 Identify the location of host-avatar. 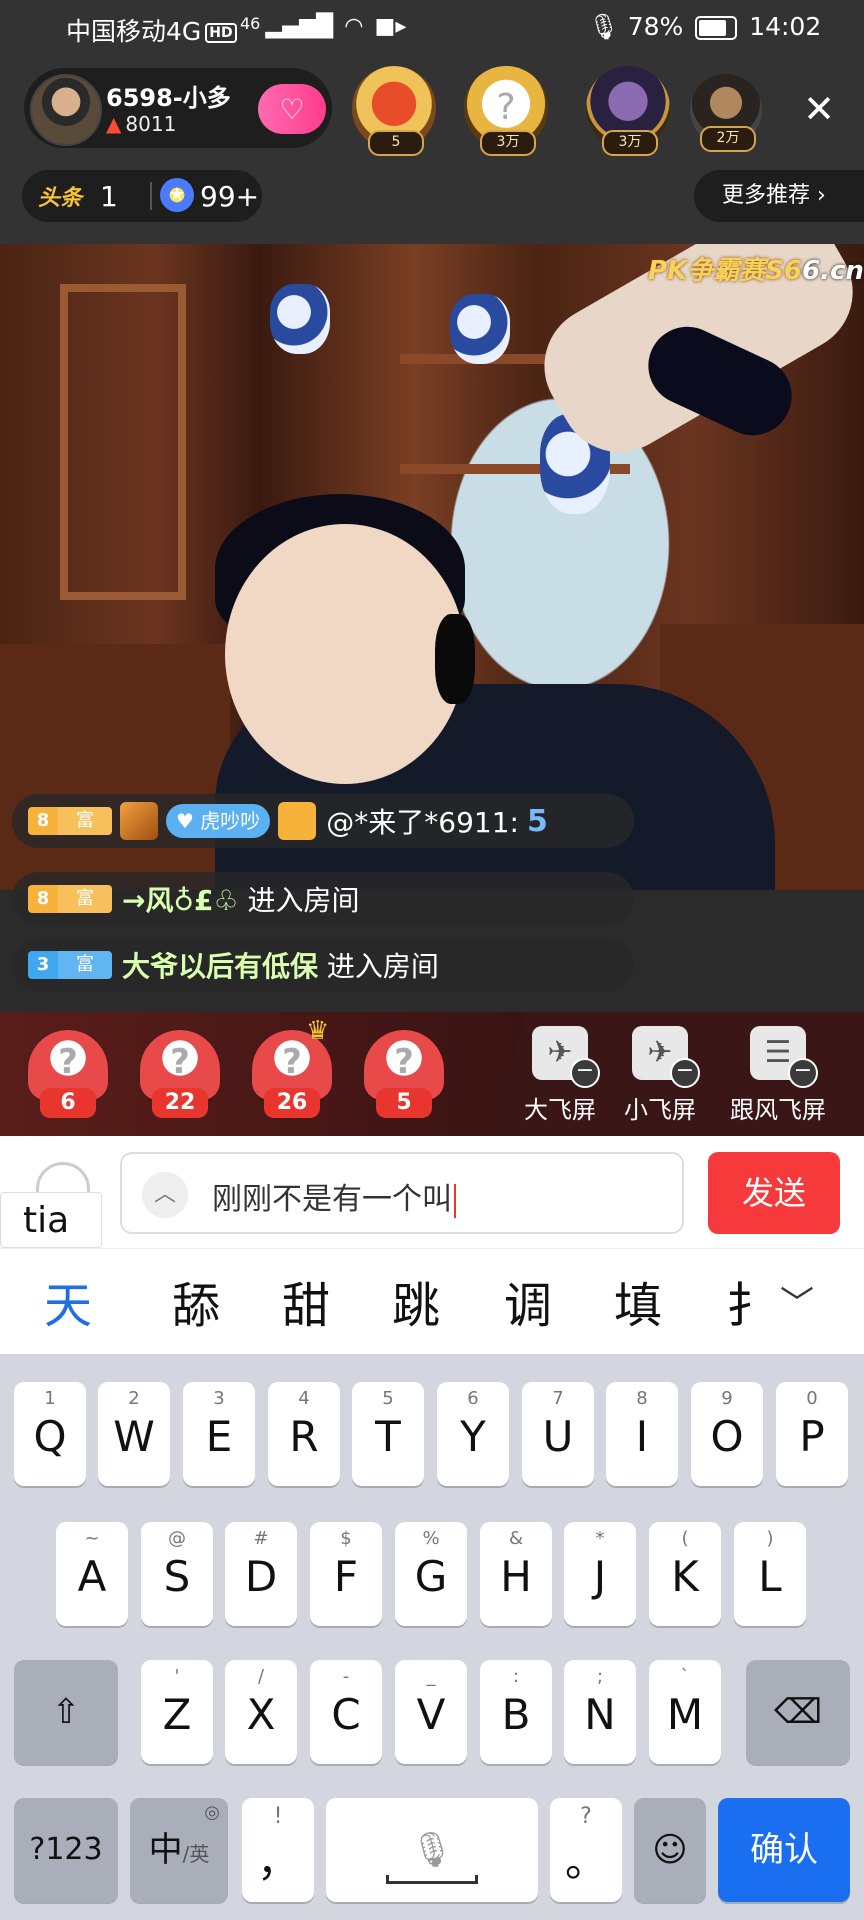
(66, 110).